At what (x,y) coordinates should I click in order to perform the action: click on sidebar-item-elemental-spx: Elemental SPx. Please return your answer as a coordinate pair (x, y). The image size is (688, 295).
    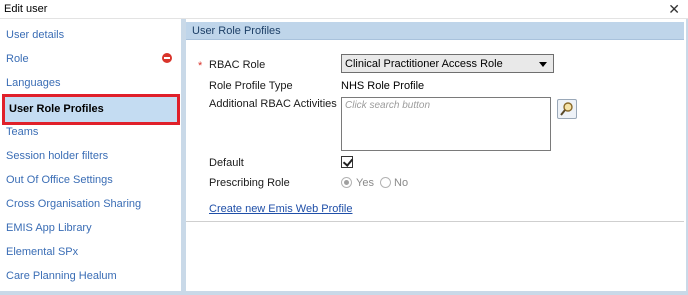
    Looking at the image, I should click on (90, 253).